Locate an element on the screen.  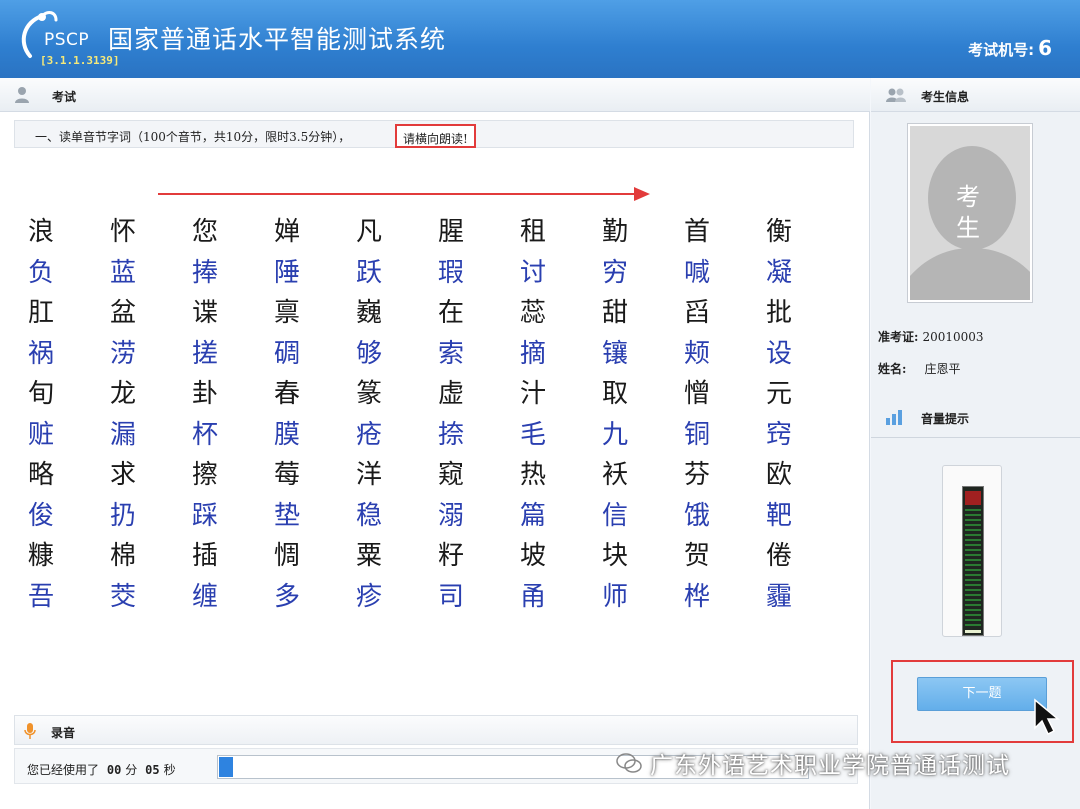
microphone-icon is located at coordinates (30, 731).